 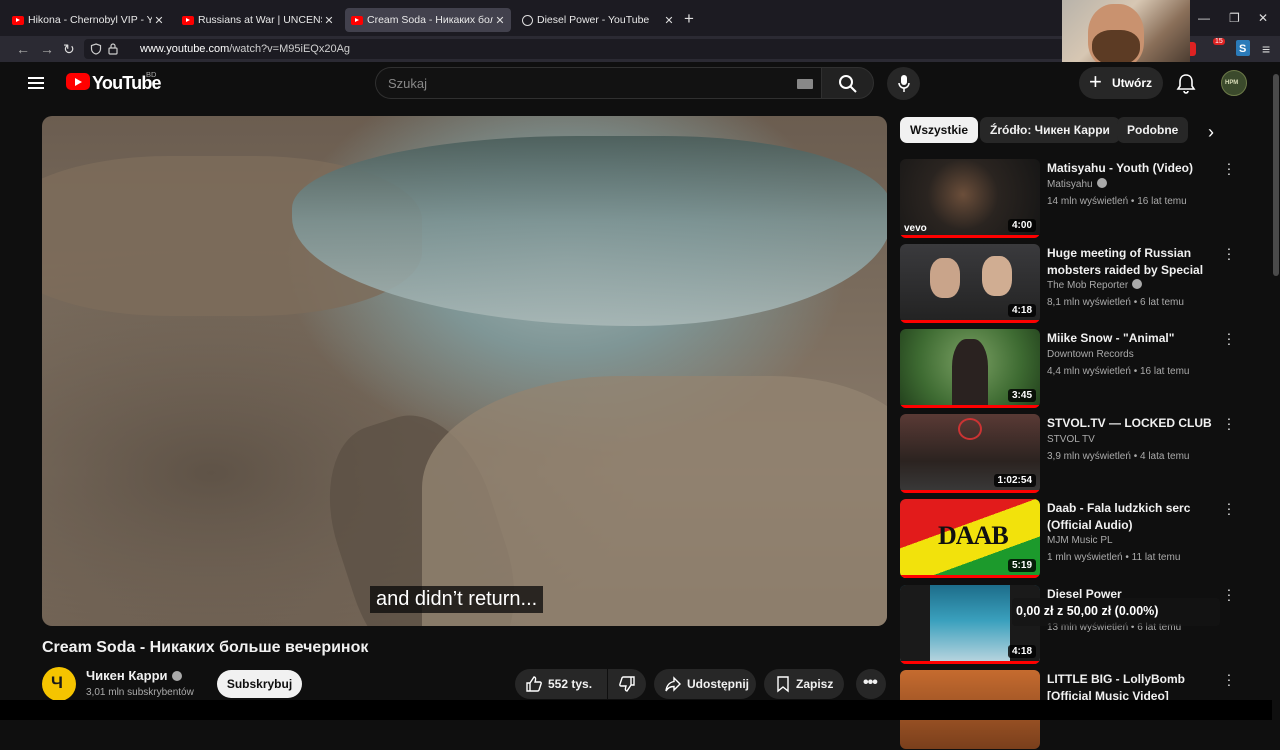 I want to click on svg-text: S, so click(x=1242, y=49).